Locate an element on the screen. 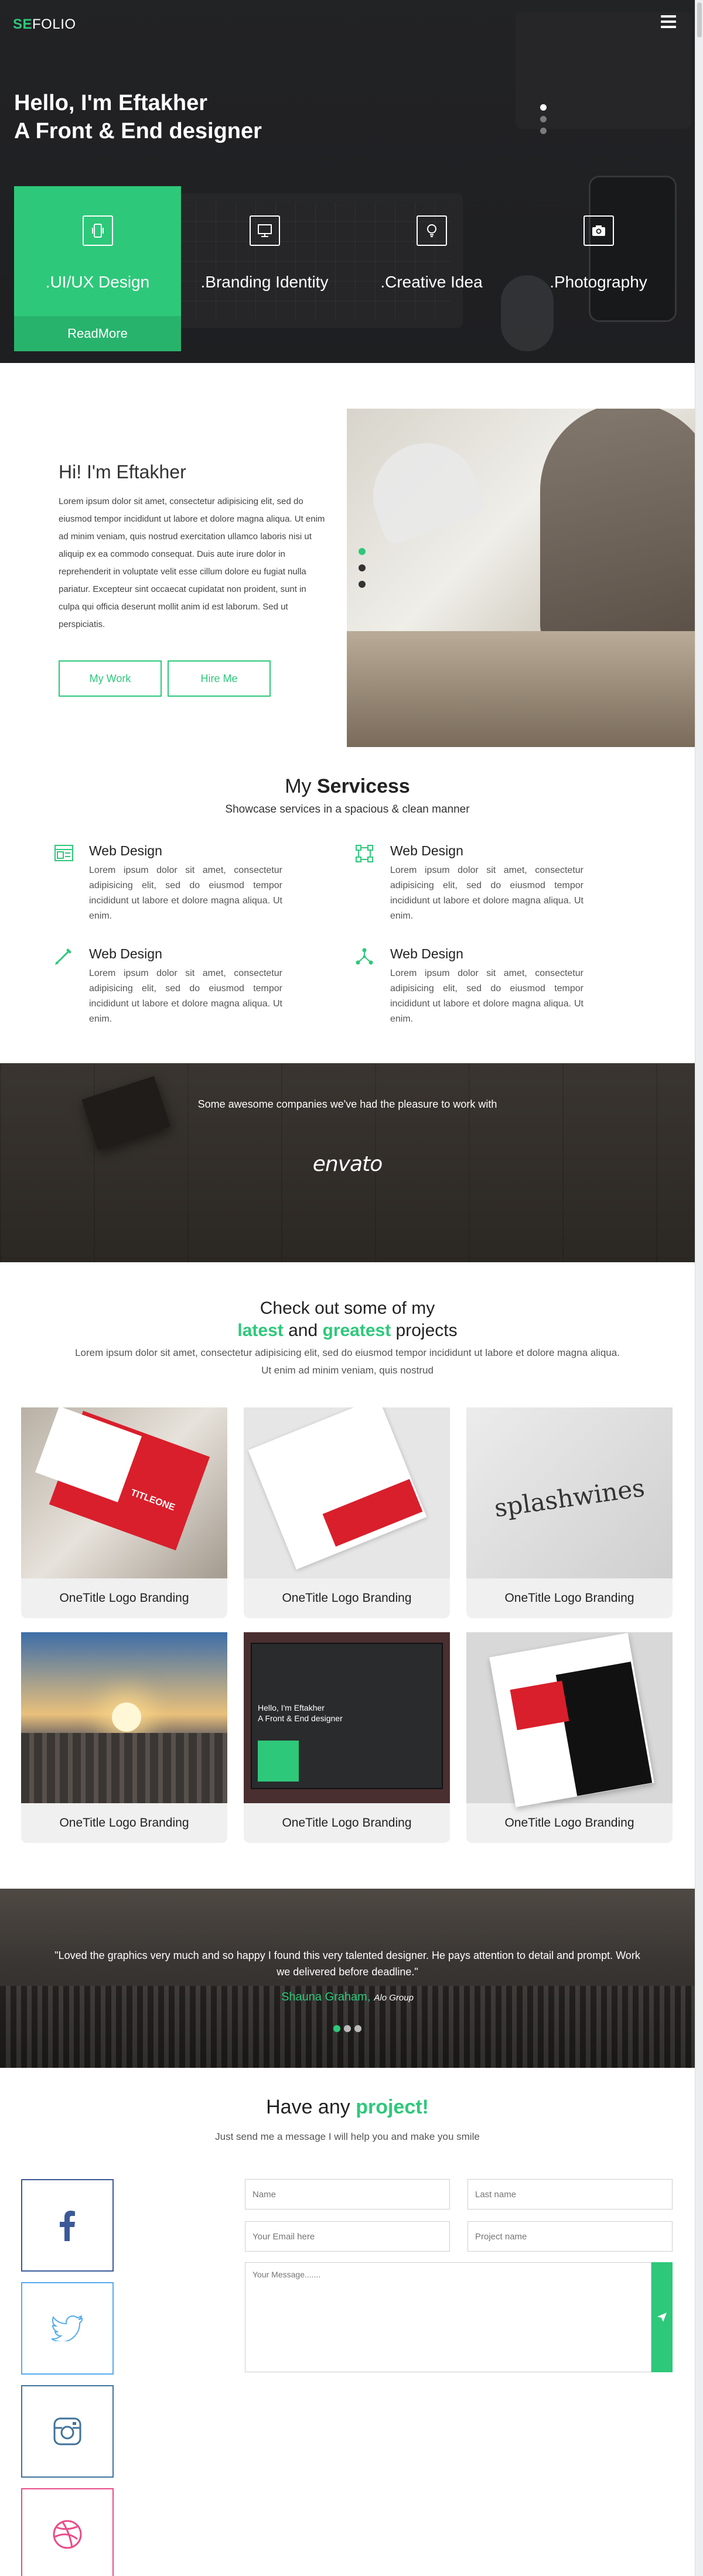 The width and height of the screenshot is (703, 2576). site-logo: SEFOLIO is located at coordinates (44, 24).